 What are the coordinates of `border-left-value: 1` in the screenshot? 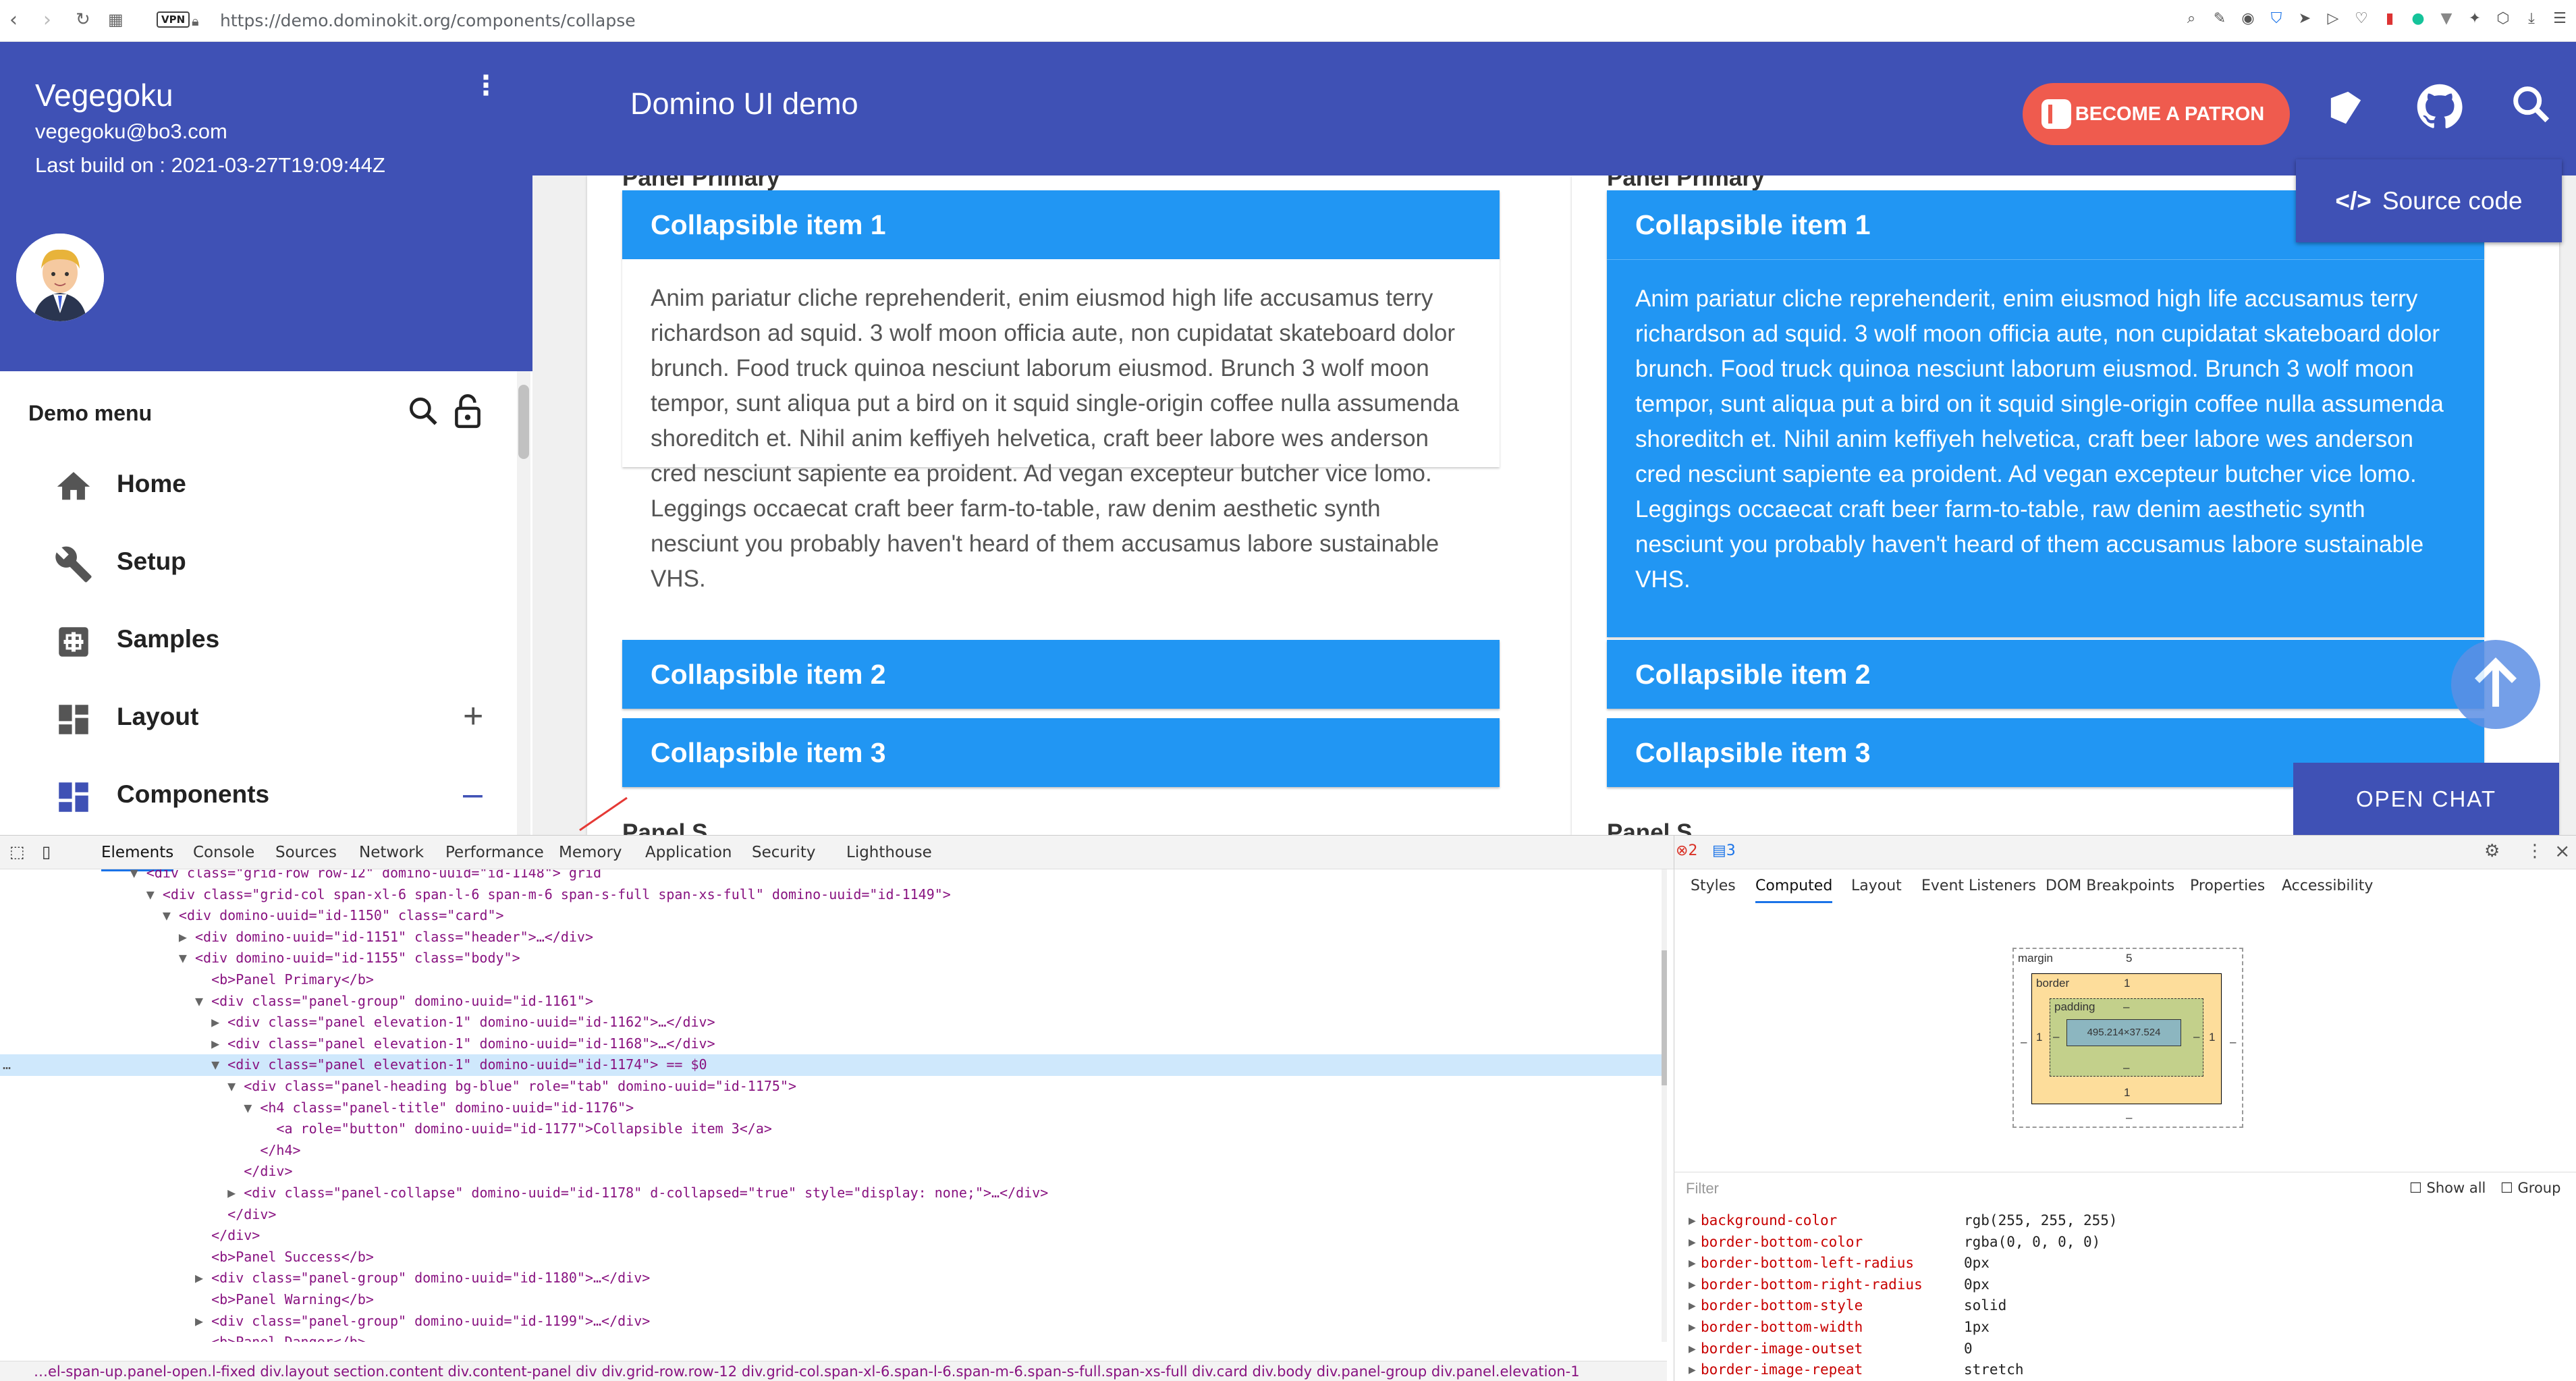 It's located at (2039, 1037).